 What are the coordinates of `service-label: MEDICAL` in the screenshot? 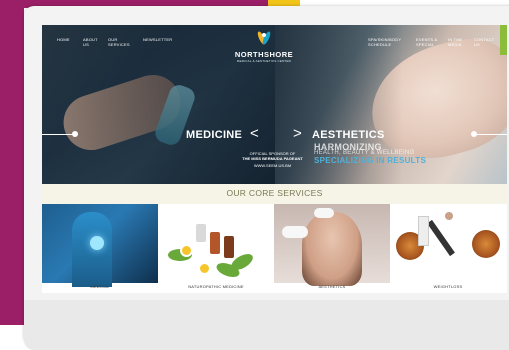 It's located at (100, 286).